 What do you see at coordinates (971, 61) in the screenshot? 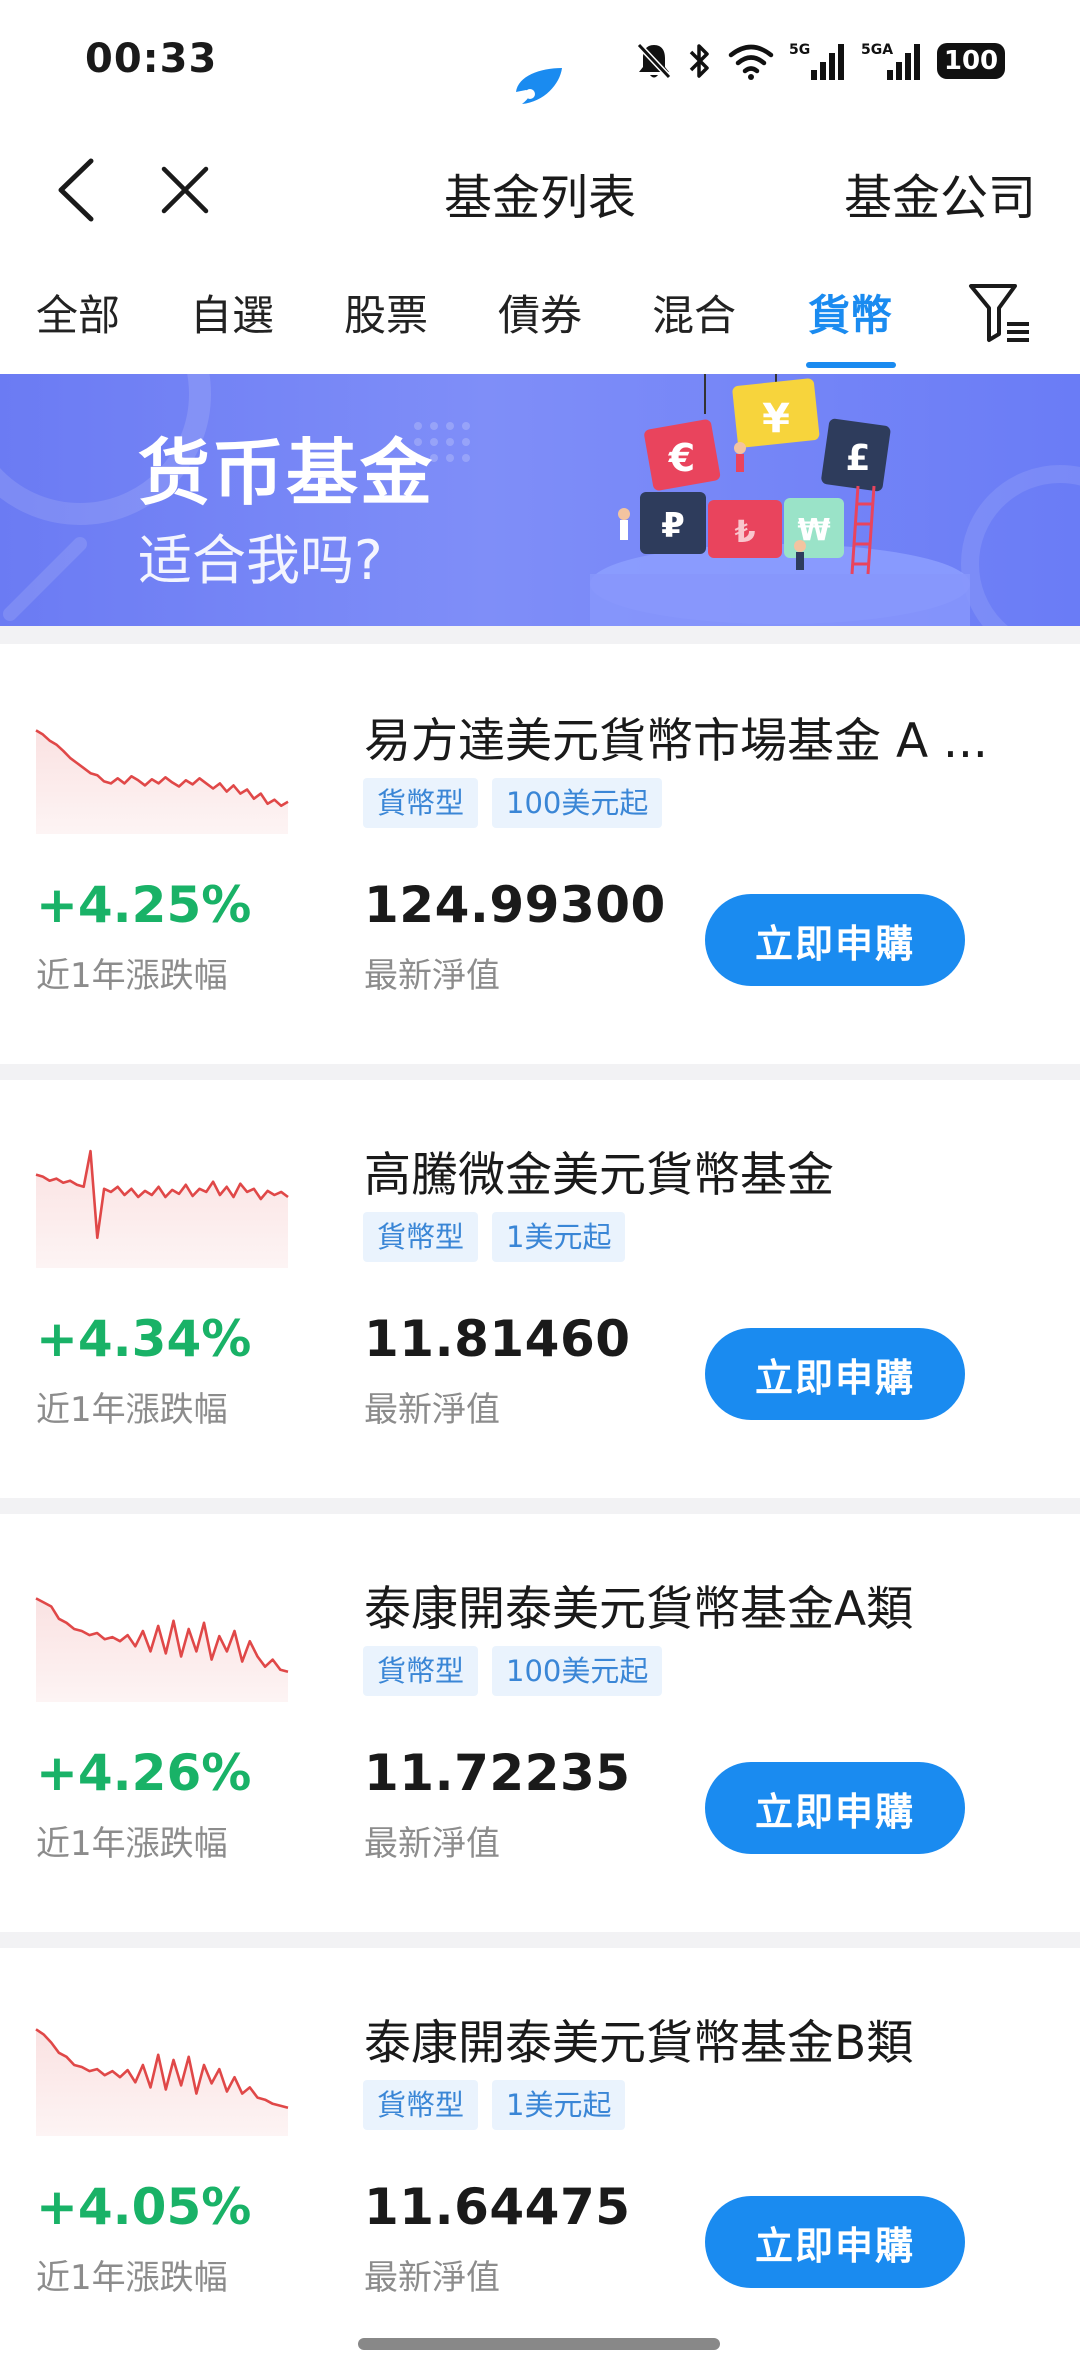
I see `battery-indicator: 100` at bounding box center [971, 61].